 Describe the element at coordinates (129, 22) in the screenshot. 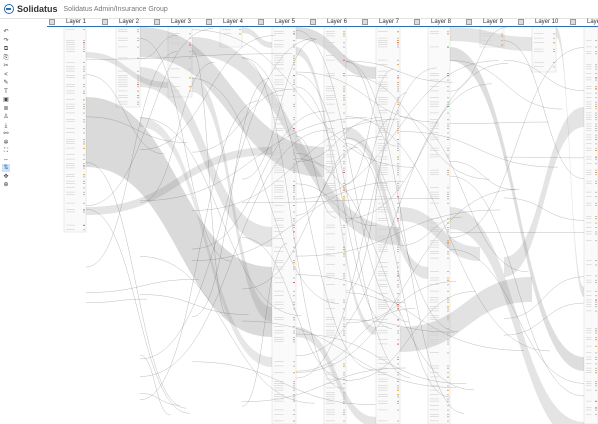

I see `layer-header-2: Layer 2` at that location.